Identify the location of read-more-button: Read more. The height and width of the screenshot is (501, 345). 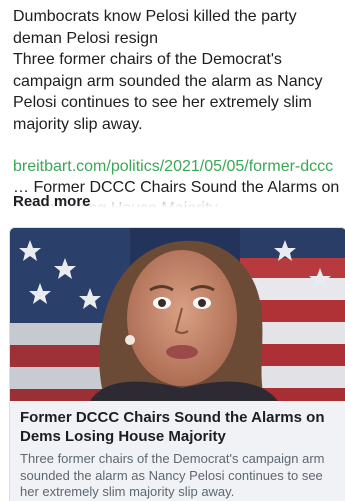
(52, 201).